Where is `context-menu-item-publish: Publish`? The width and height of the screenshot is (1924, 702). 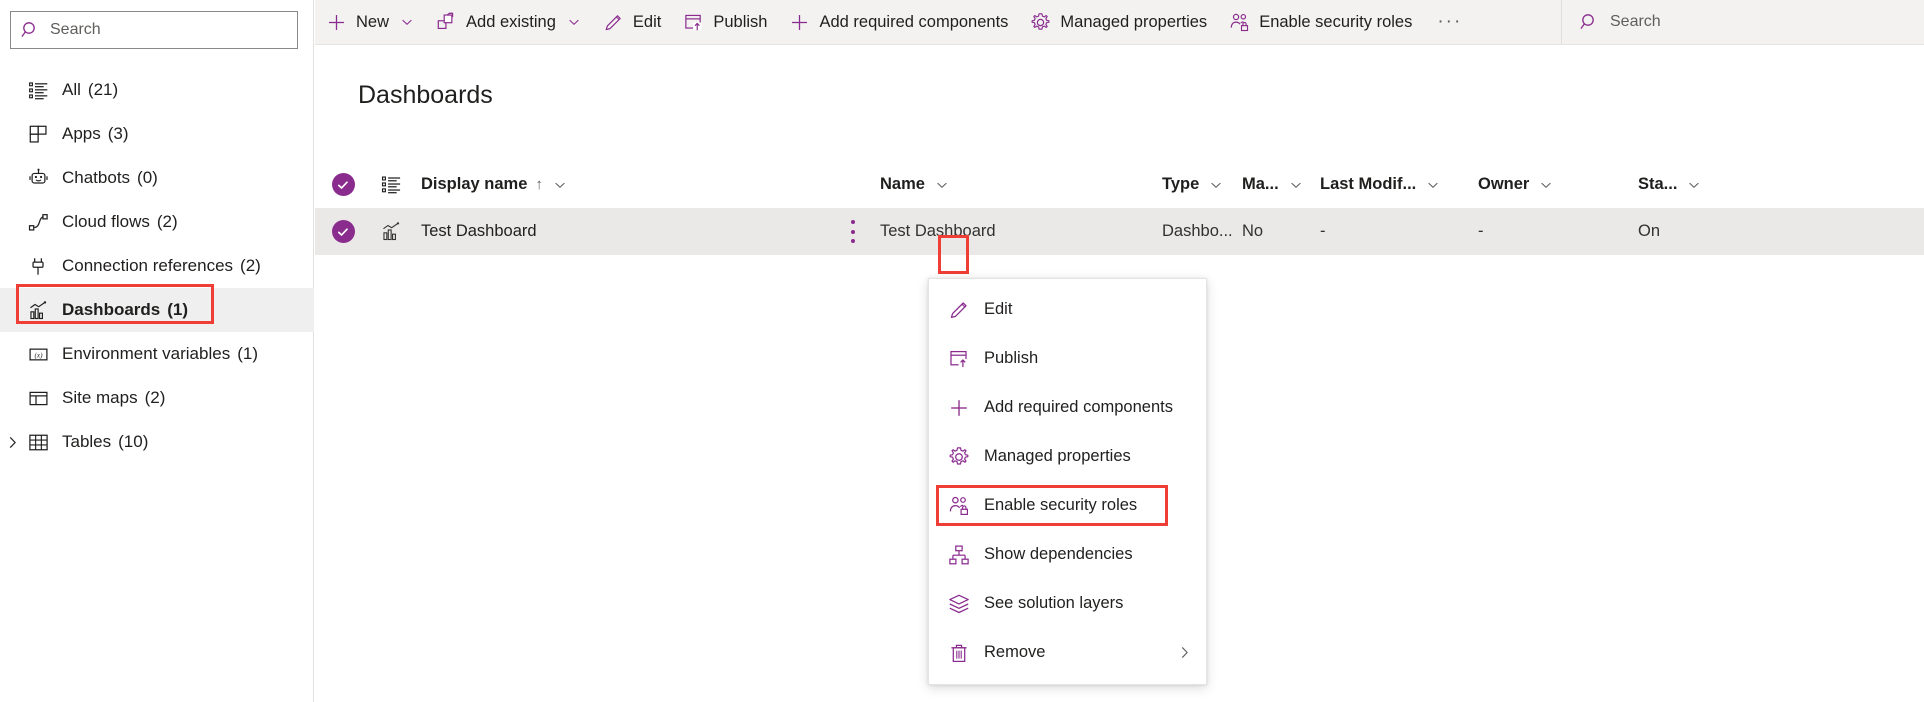
context-menu-item-publish: Publish is located at coordinates (1067, 358).